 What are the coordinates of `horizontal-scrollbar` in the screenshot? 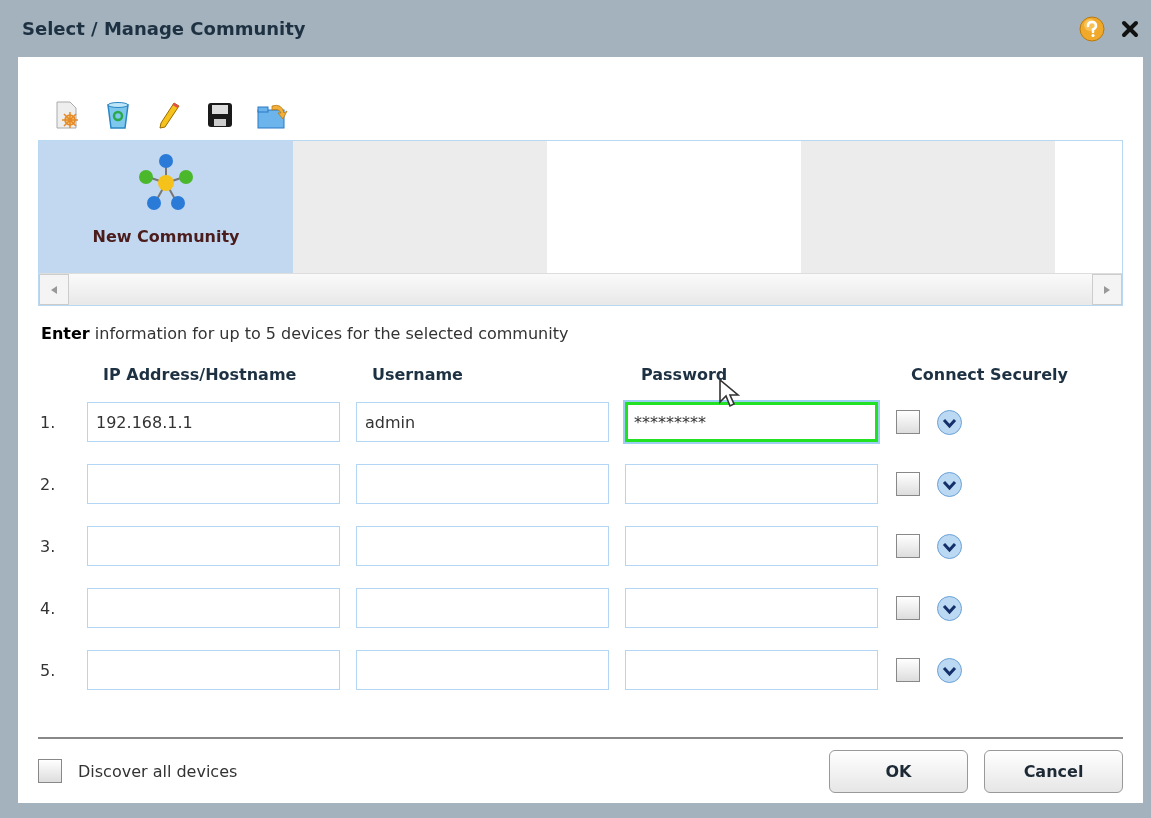 It's located at (580, 289).